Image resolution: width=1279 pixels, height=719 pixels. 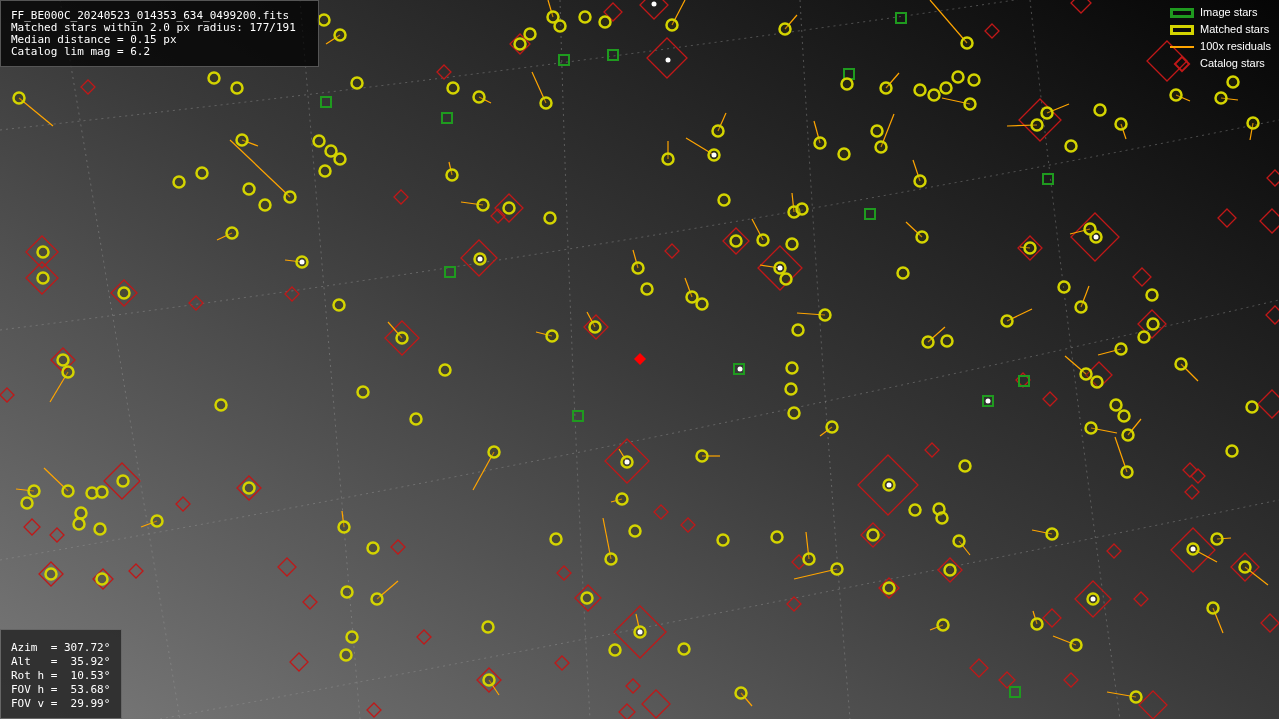 I want to click on pointing-text: FOV h = 53.68°, so click(x=61, y=690).